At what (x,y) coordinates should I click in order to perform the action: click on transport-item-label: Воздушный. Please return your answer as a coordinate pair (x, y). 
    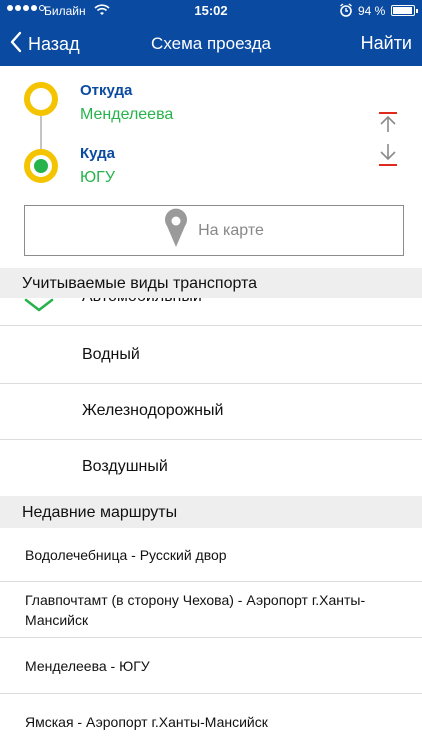
    Looking at the image, I should click on (125, 466).